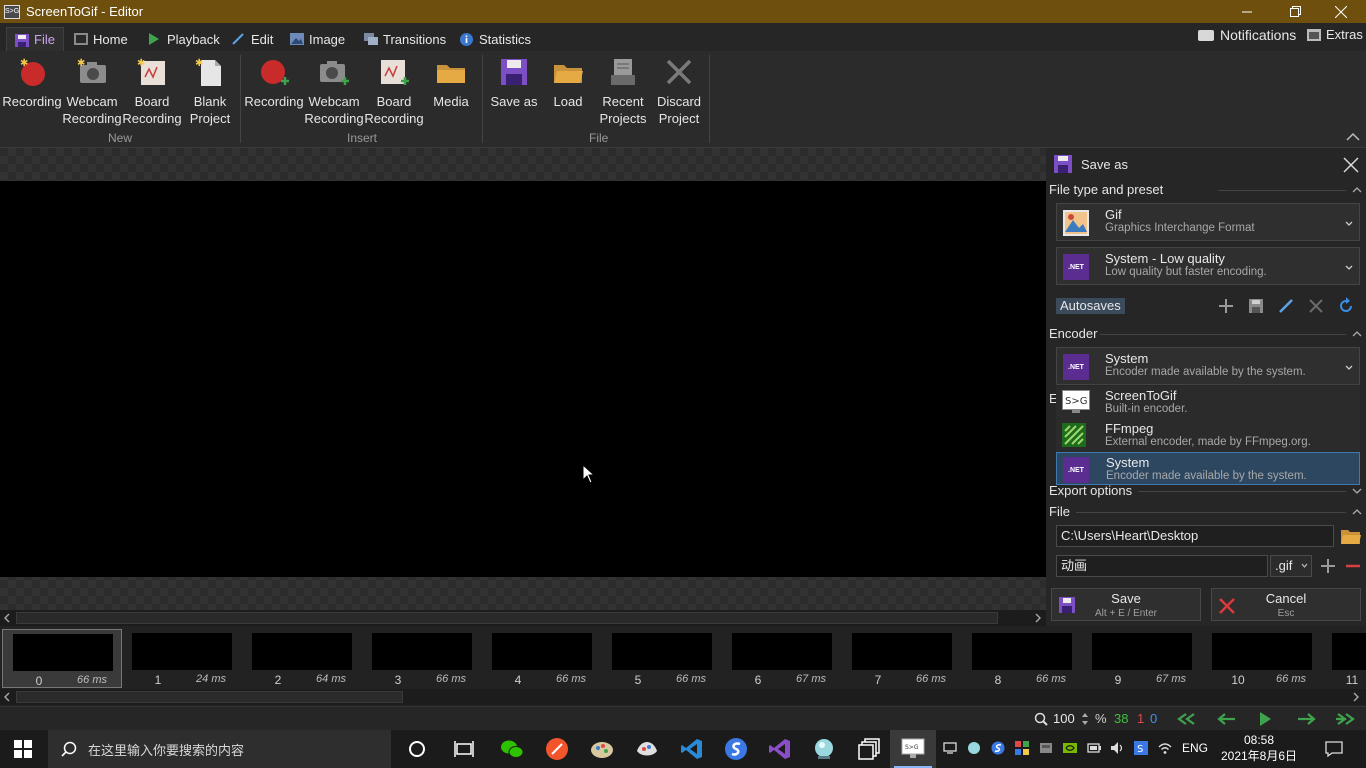 Image resolution: width=1366 pixels, height=768 pixels. What do you see at coordinates (62, 658) in the screenshot?
I see `frame-thumbnail: 0 66 ms` at bounding box center [62, 658].